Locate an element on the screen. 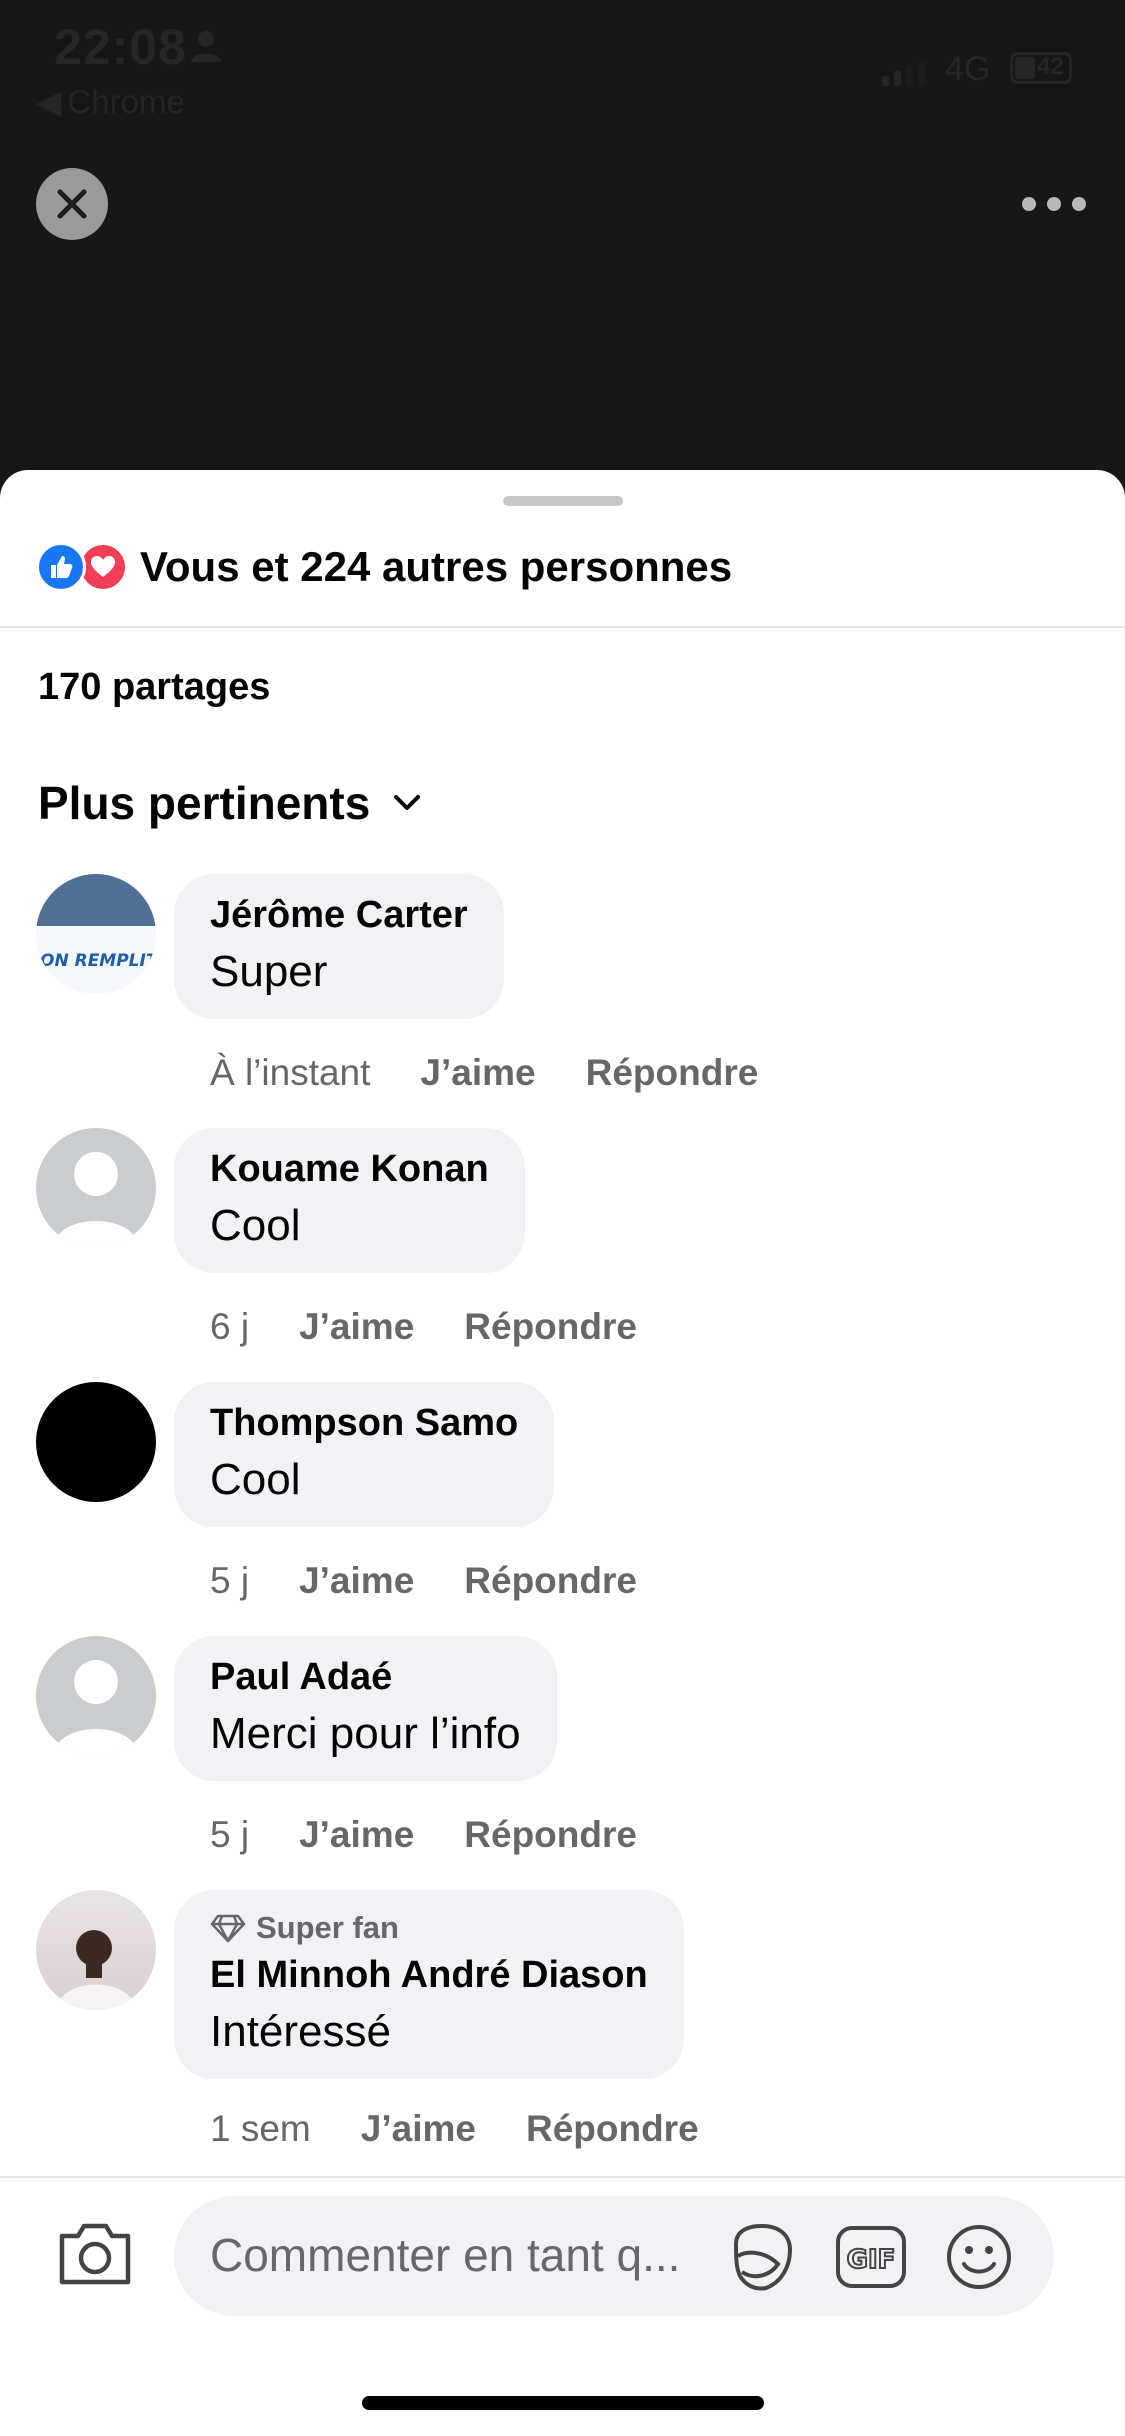 The width and height of the screenshot is (1125, 2436). comment-bubble: Thompson Samo Cool is located at coordinates (364, 1454).